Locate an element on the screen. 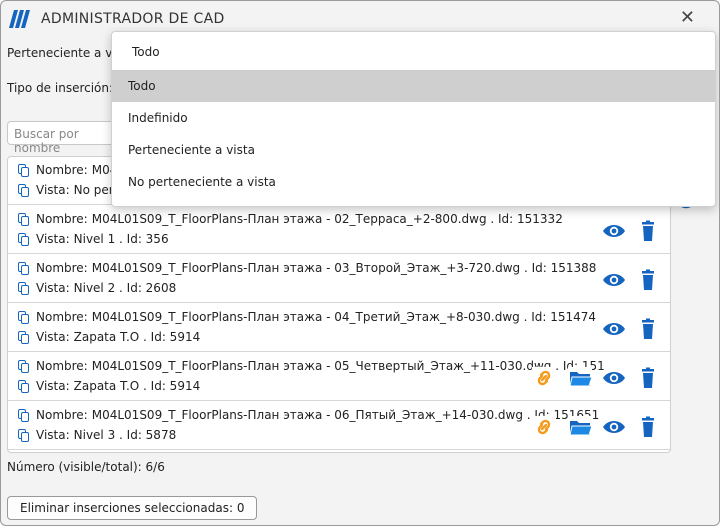  window-title: ADMINISTRADOR DE CAD is located at coordinates (133, 19).